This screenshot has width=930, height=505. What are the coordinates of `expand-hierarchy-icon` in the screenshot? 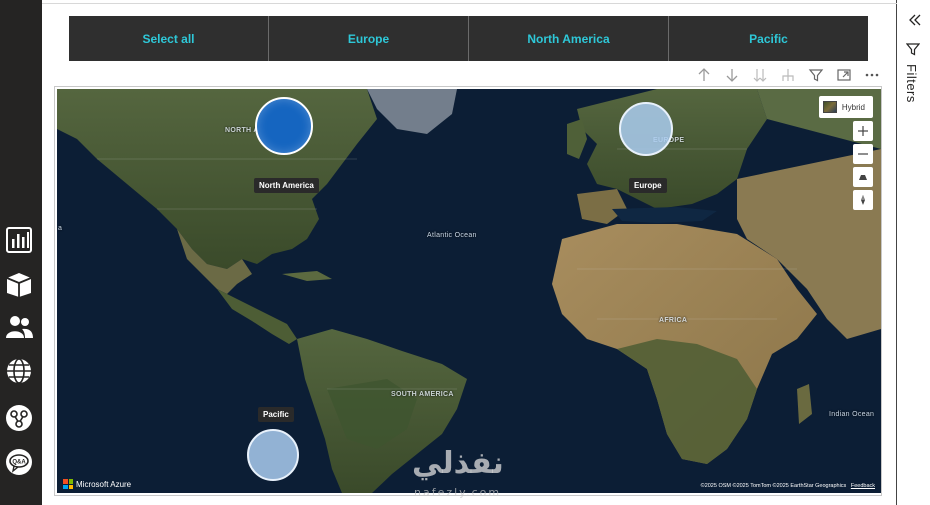 It's located at (788, 75).